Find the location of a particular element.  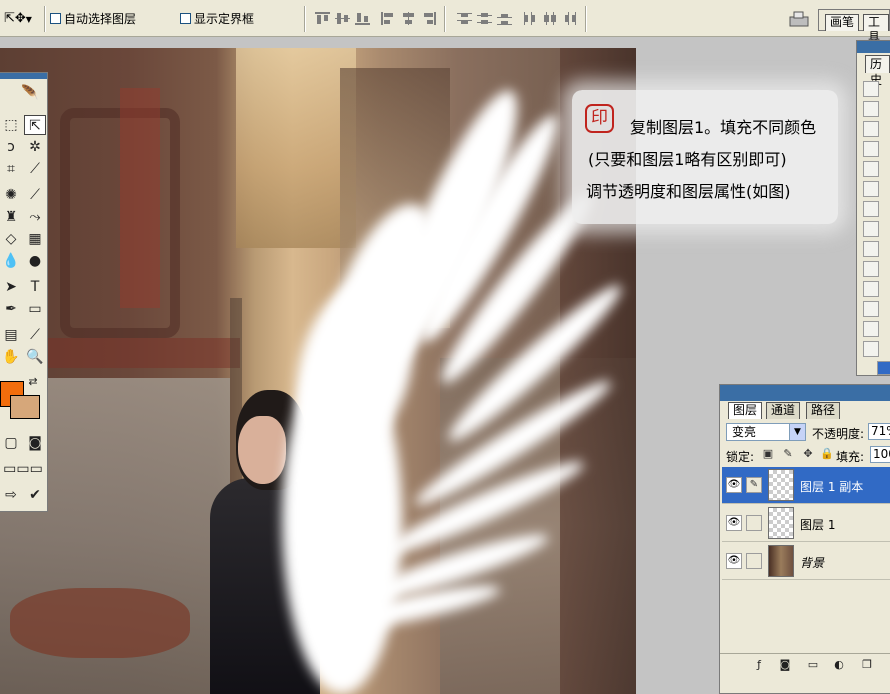

adjustment-layer-icon: ◐ is located at coordinates (839, 665).